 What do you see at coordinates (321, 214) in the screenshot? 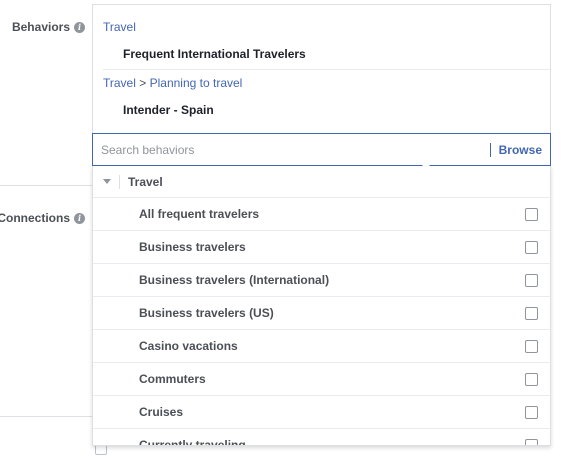
I see `list-item: All frequent travelers` at bounding box center [321, 214].